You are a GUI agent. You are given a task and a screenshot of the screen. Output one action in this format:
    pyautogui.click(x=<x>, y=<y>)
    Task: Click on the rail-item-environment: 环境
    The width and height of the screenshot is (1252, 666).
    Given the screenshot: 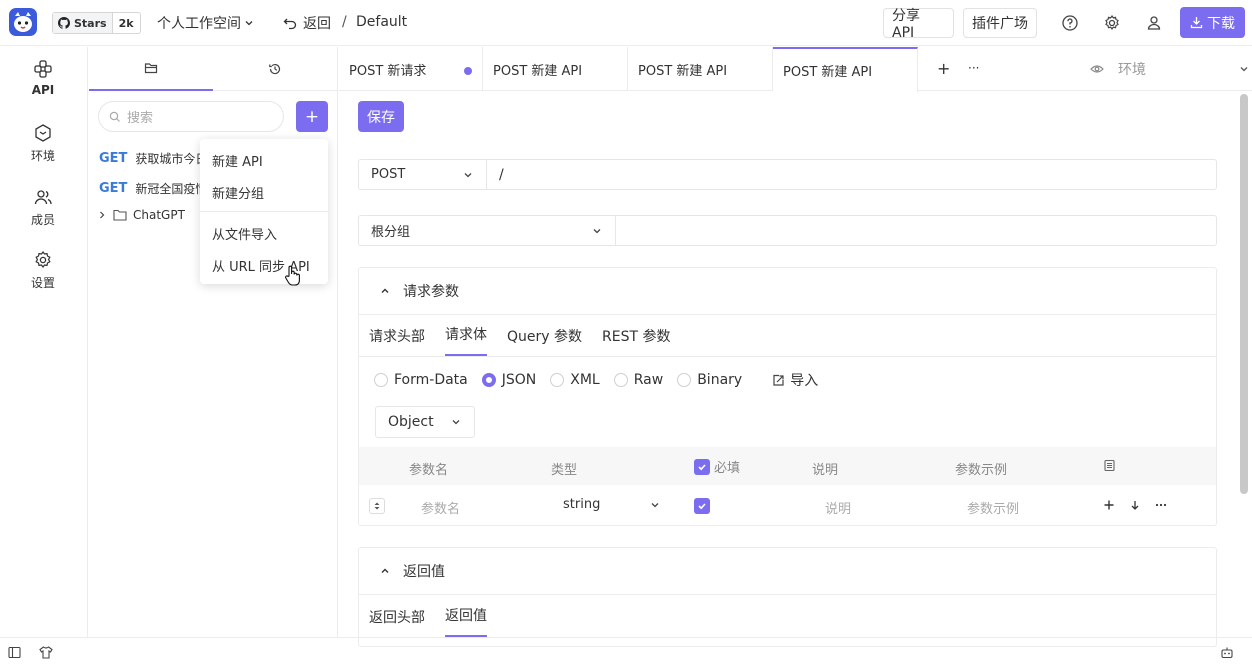 What is the action you would take?
    pyautogui.click(x=43, y=143)
    